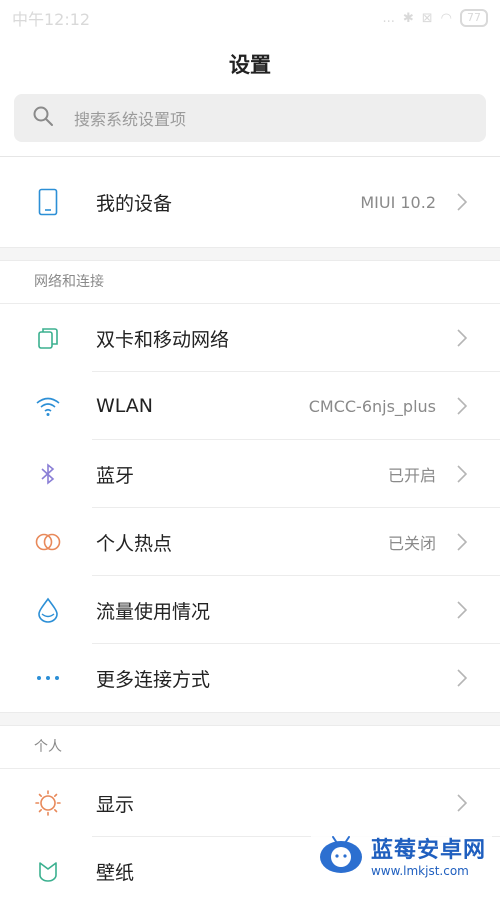 This screenshot has width=500, height=905. Describe the element at coordinates (435, 18) in the screenshot. I see `status-icons: ... ✱ ⊠ ◠ 77` at that location.